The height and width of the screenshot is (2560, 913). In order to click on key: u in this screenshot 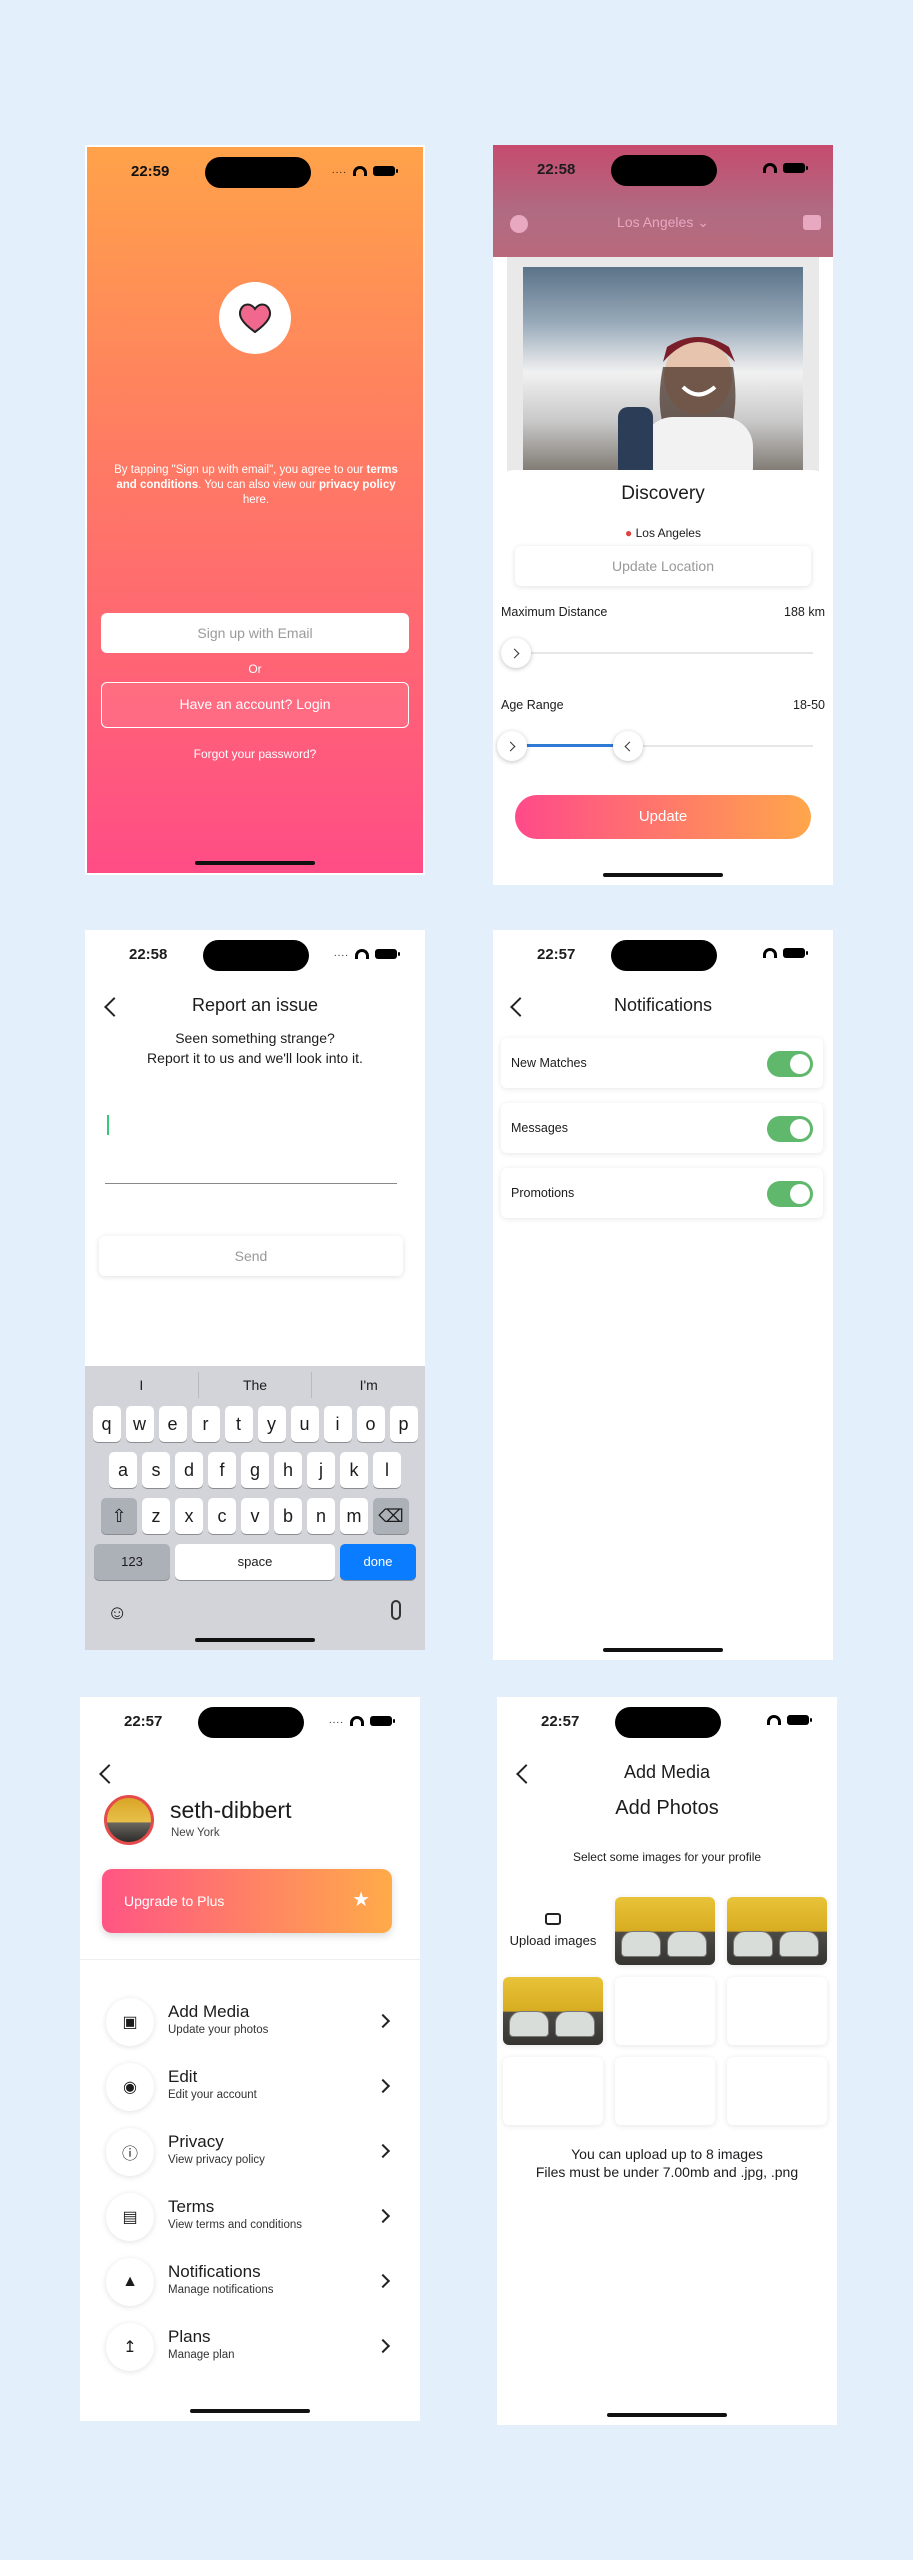, I will do `click(304, 1424)`.